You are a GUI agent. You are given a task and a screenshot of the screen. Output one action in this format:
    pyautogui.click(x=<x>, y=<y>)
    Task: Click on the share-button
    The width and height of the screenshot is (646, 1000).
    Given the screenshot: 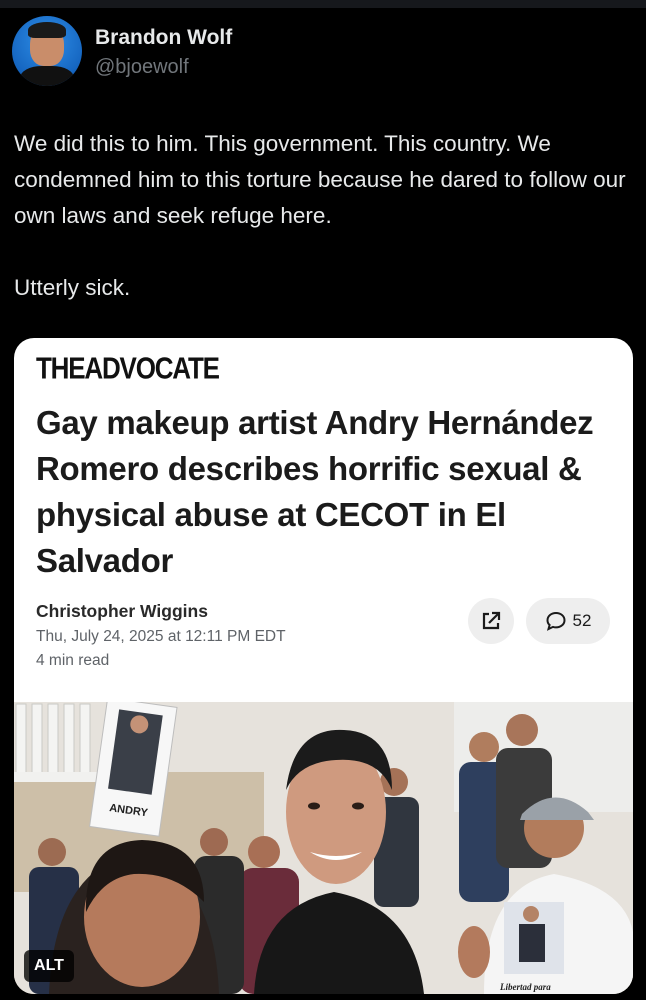 What is the action you would take?
    pyautogui.click(x=491, y=621)
    